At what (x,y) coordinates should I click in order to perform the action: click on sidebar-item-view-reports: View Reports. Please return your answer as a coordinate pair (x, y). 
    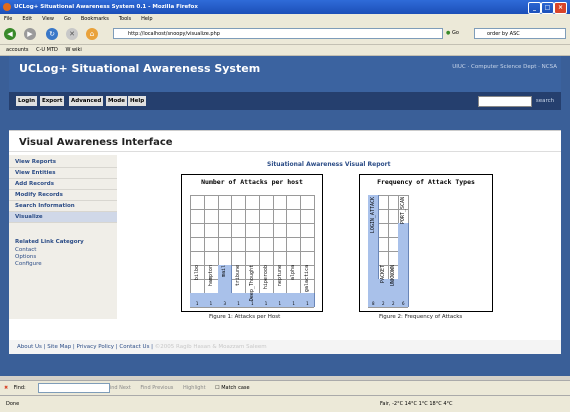
    Looking at the image, I should click on (63, 162).